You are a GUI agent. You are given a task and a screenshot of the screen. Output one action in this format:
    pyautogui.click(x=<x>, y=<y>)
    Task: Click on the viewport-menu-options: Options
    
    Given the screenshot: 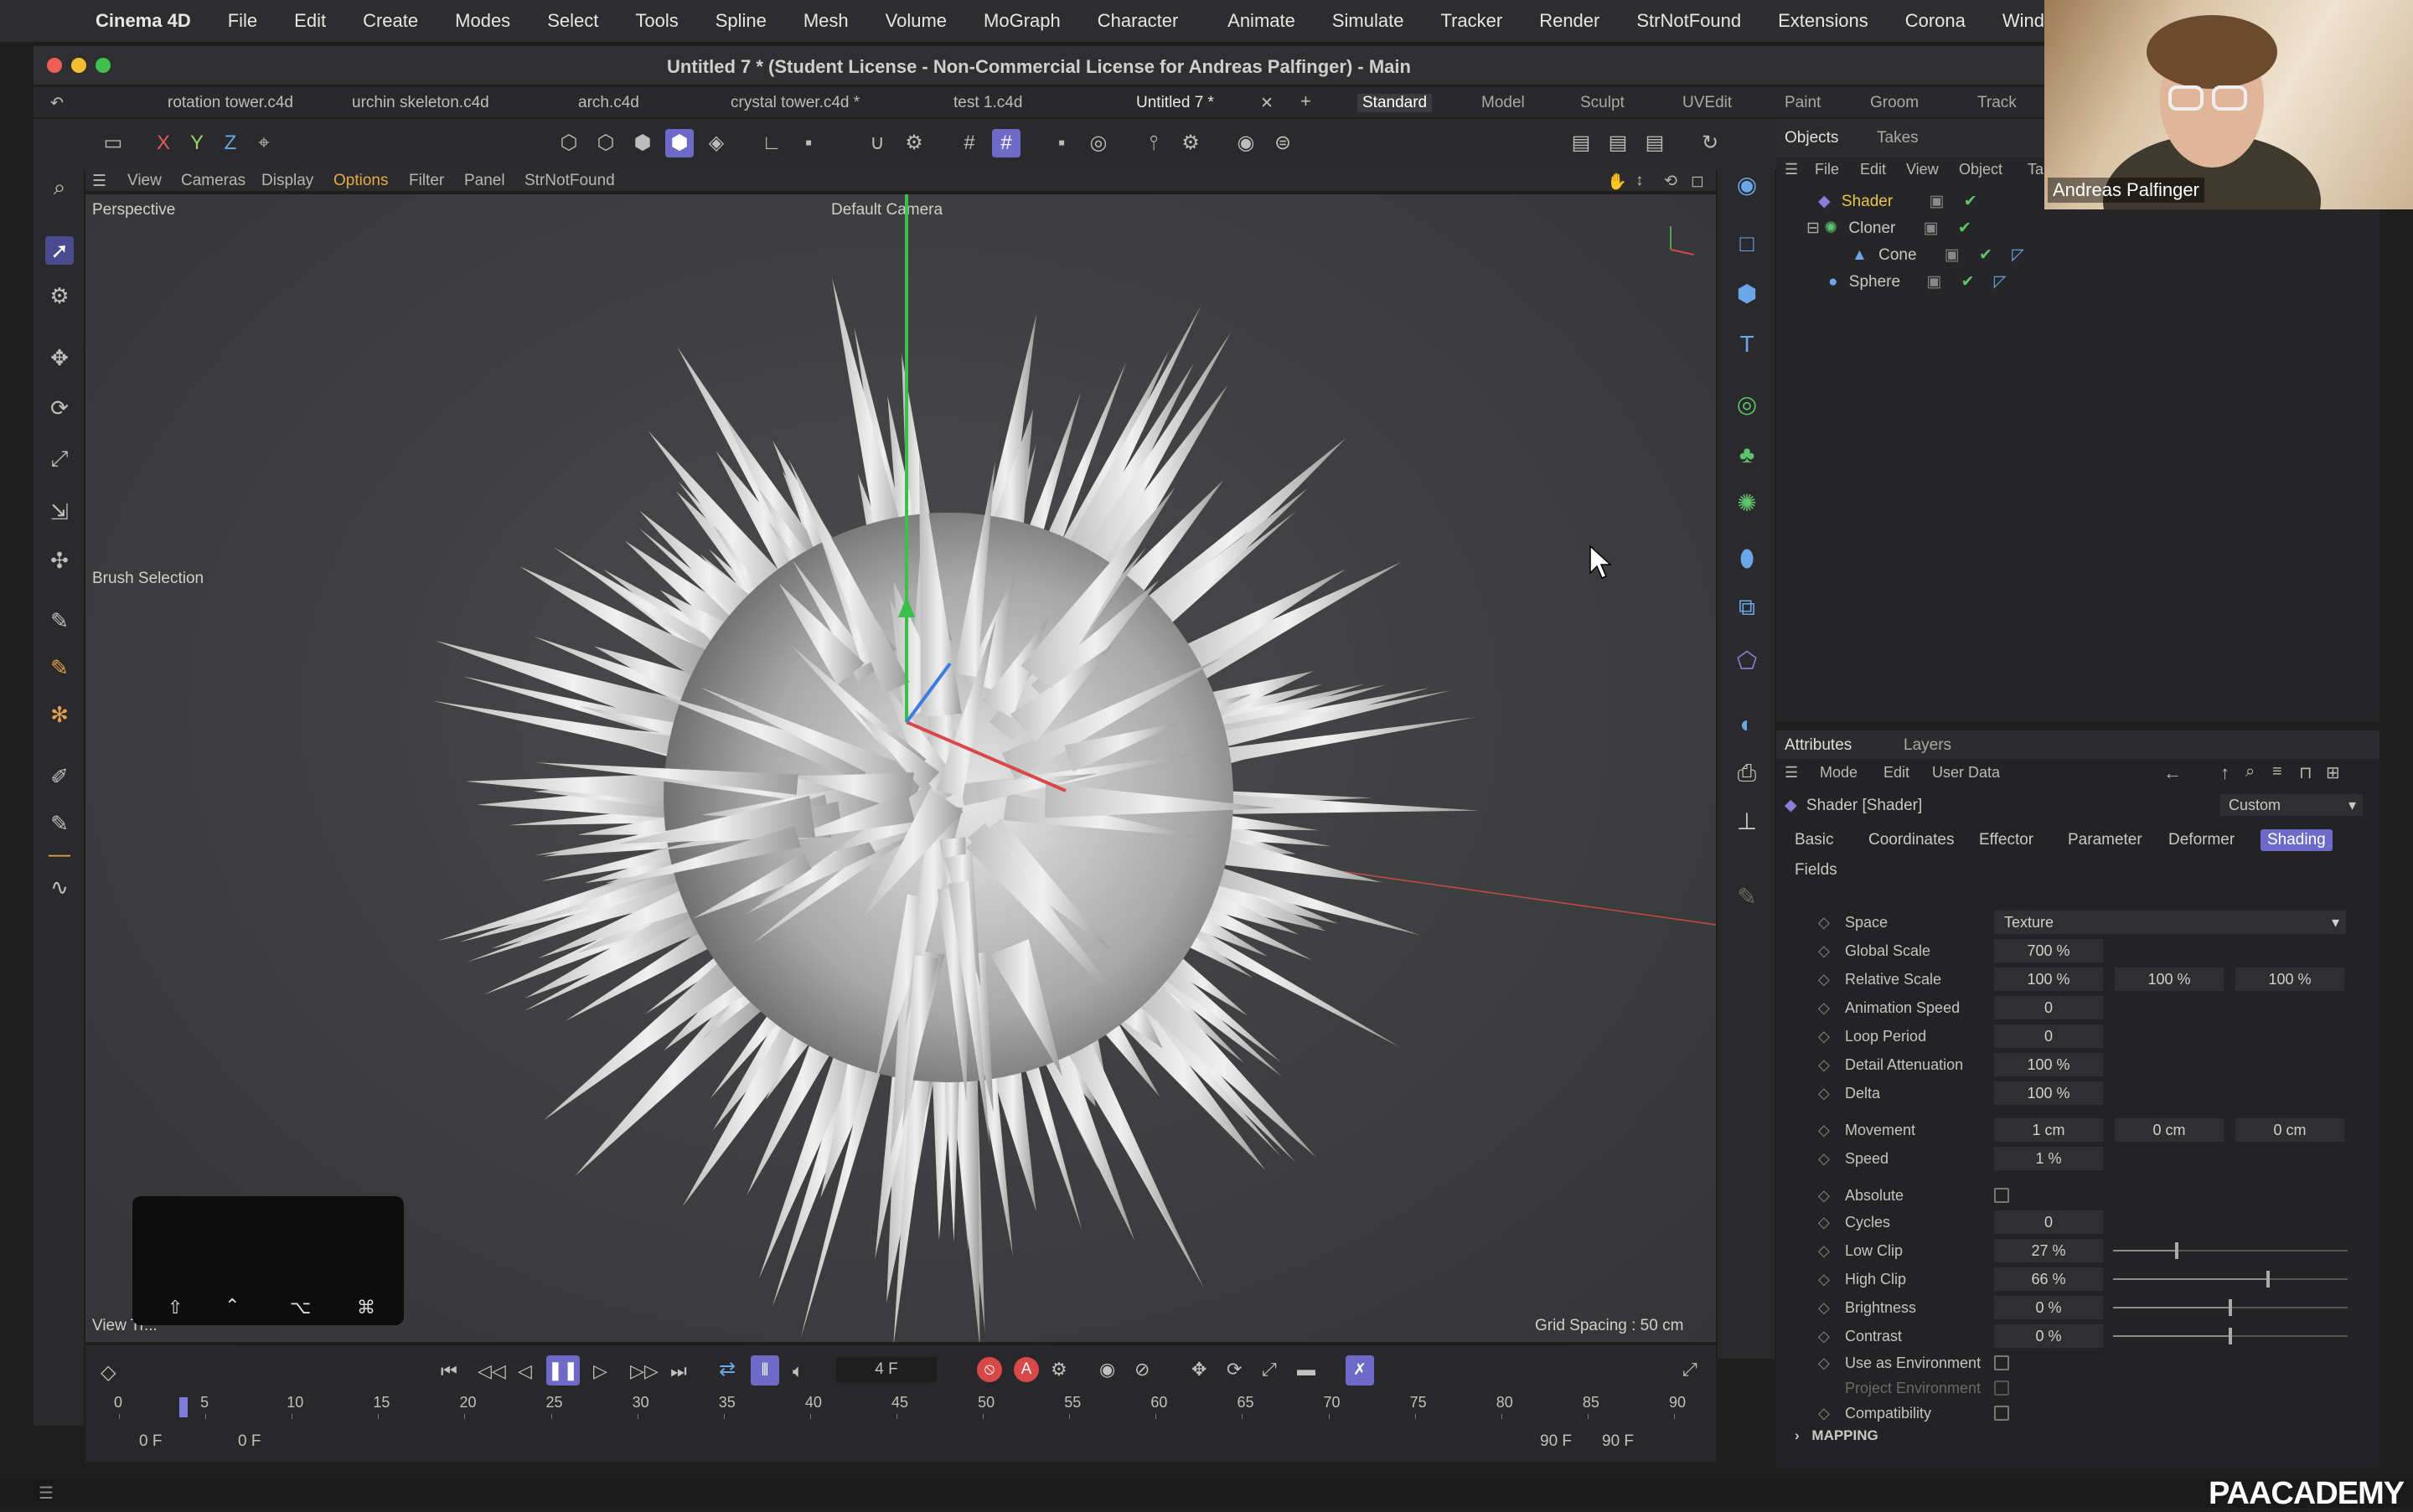 What is the action you would take?
    pyautogui.click(x=360, y=181)
    